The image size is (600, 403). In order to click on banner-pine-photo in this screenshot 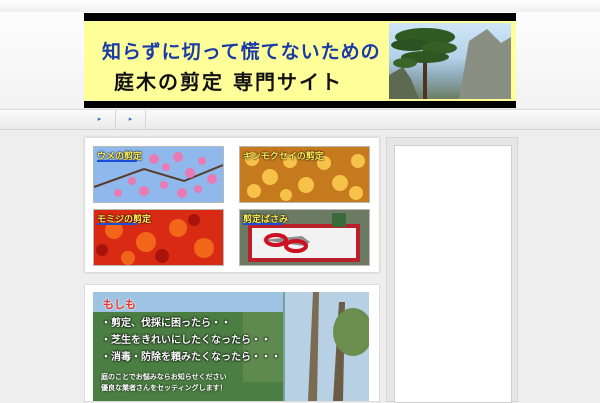, I will do `click(450, 61)`.